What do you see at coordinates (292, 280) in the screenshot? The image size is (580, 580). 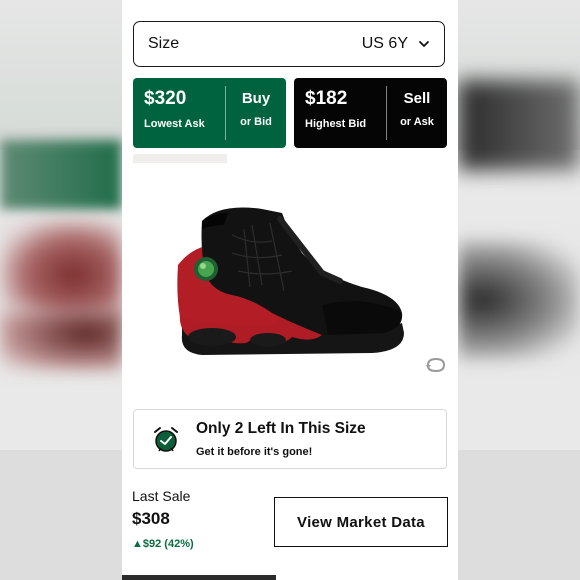 I see `sneaker-image` at bounding box center [292, 280].